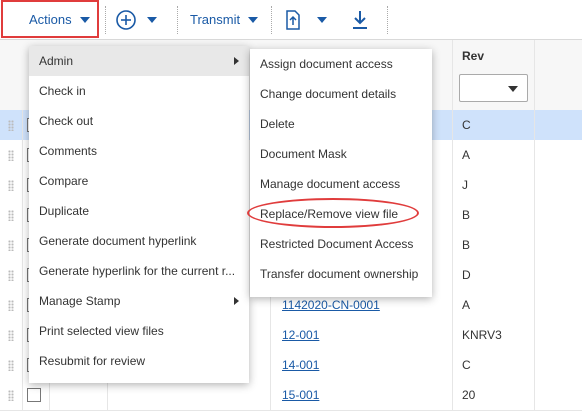  I want to click on document-number-link: 12-001, so click(300, 335).